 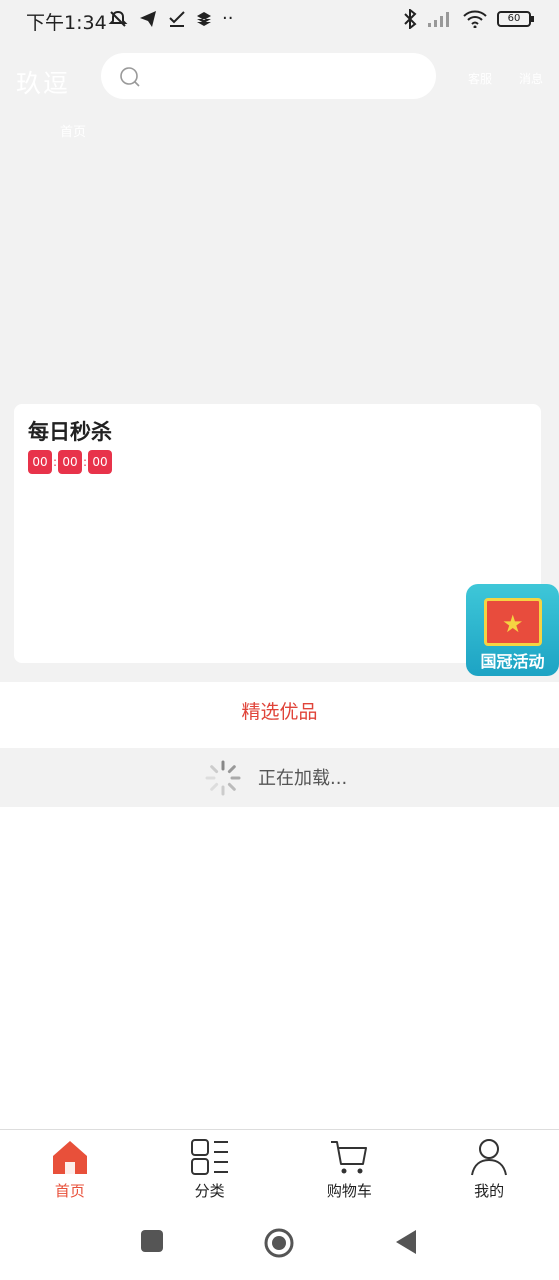 I want to click on home-nav-icon, so click(x=279, y=1243).